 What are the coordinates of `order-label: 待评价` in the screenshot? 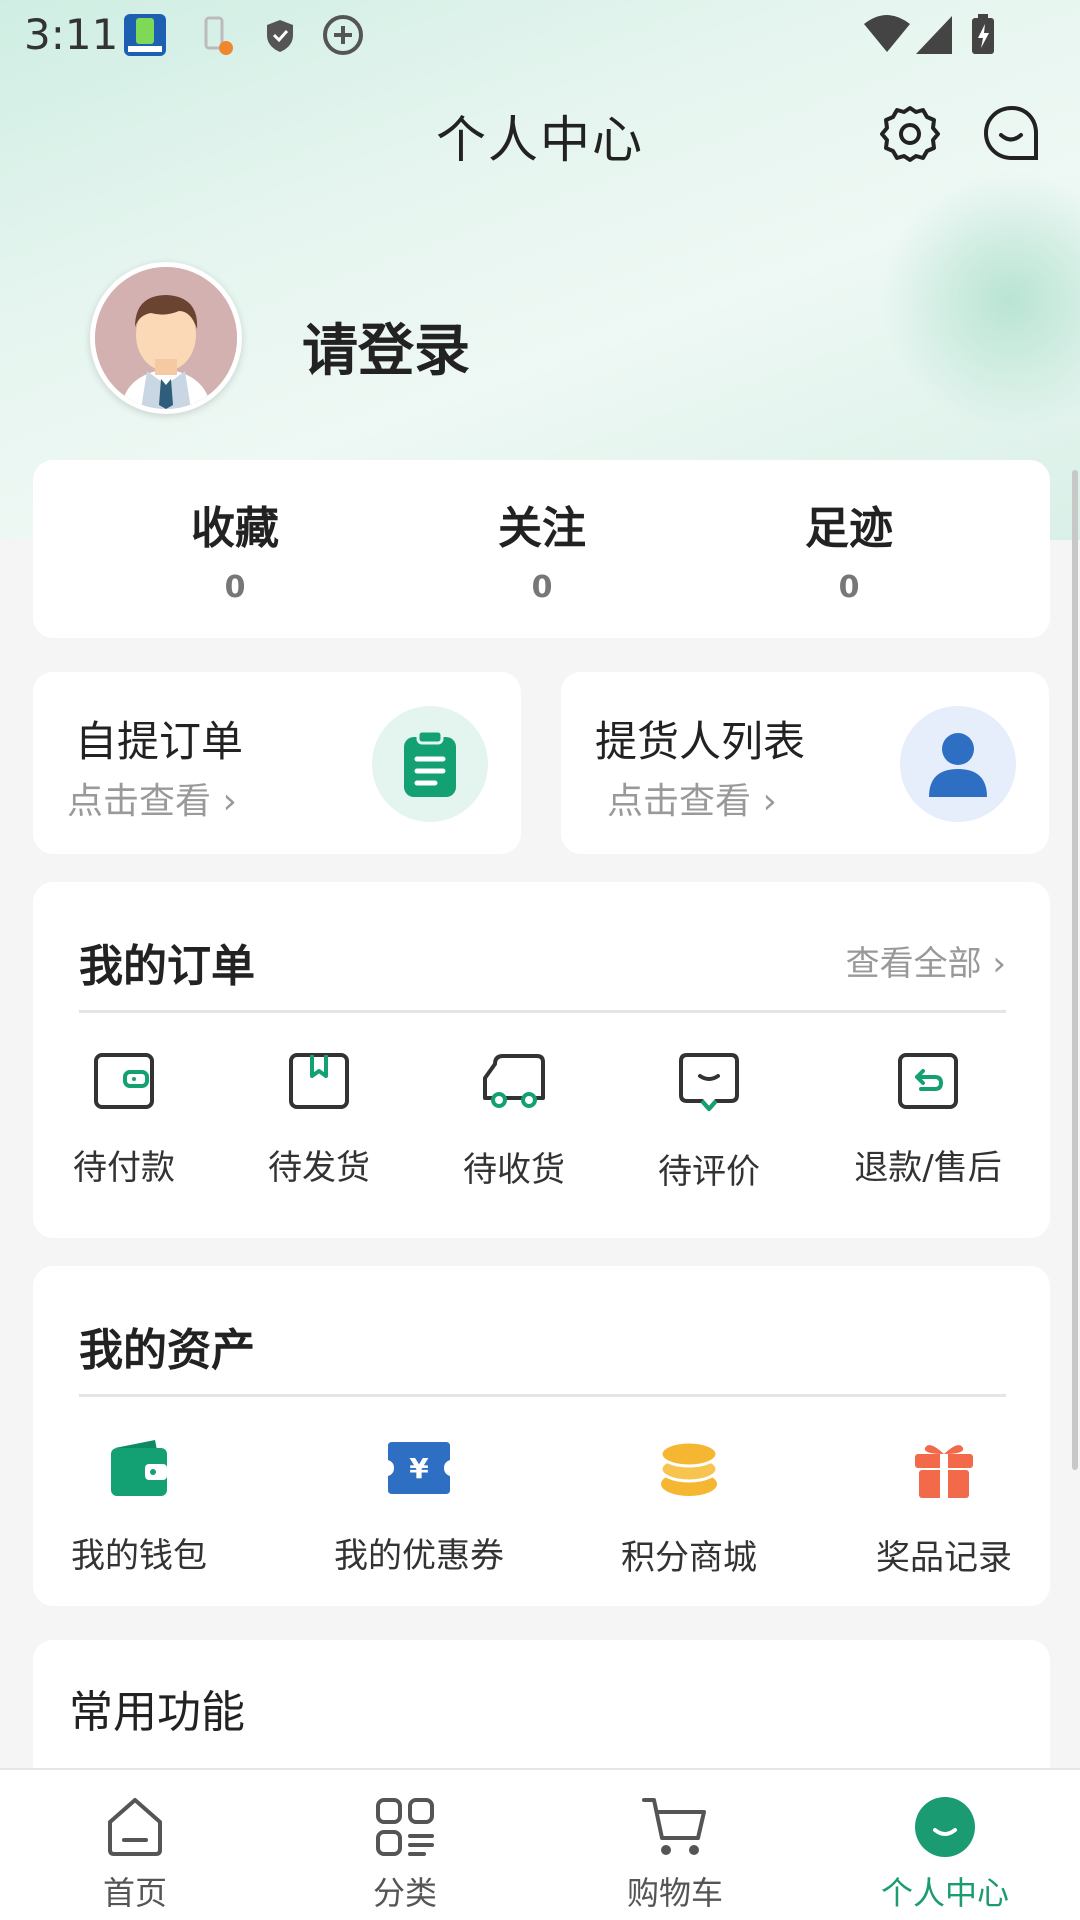 It's located at (709, 1172).